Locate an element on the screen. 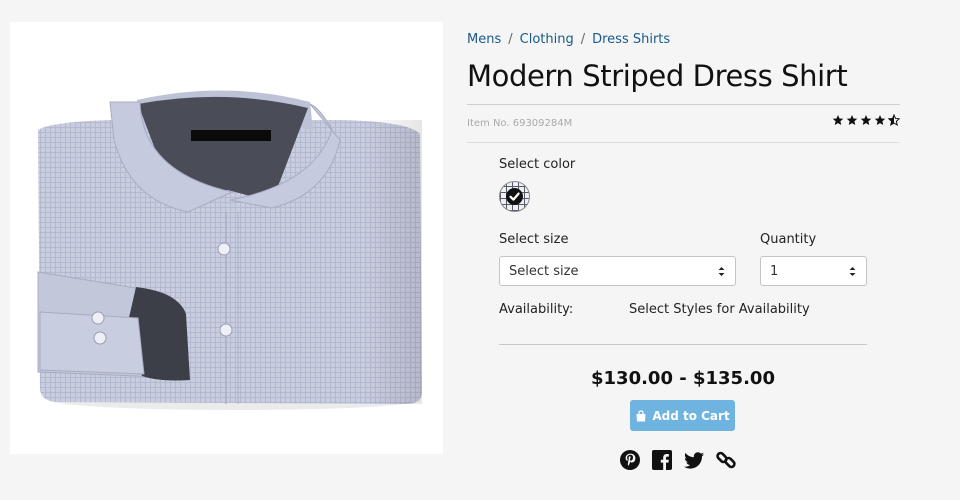  quantity-select-value: 1 is located at coordinates (774, 271).